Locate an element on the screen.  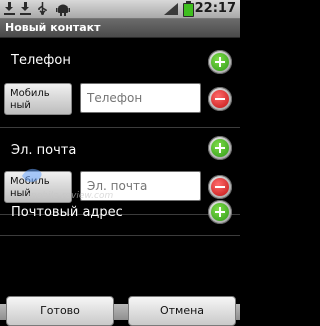
title-bar: Новый контакт is located at coordinates (120, 28).